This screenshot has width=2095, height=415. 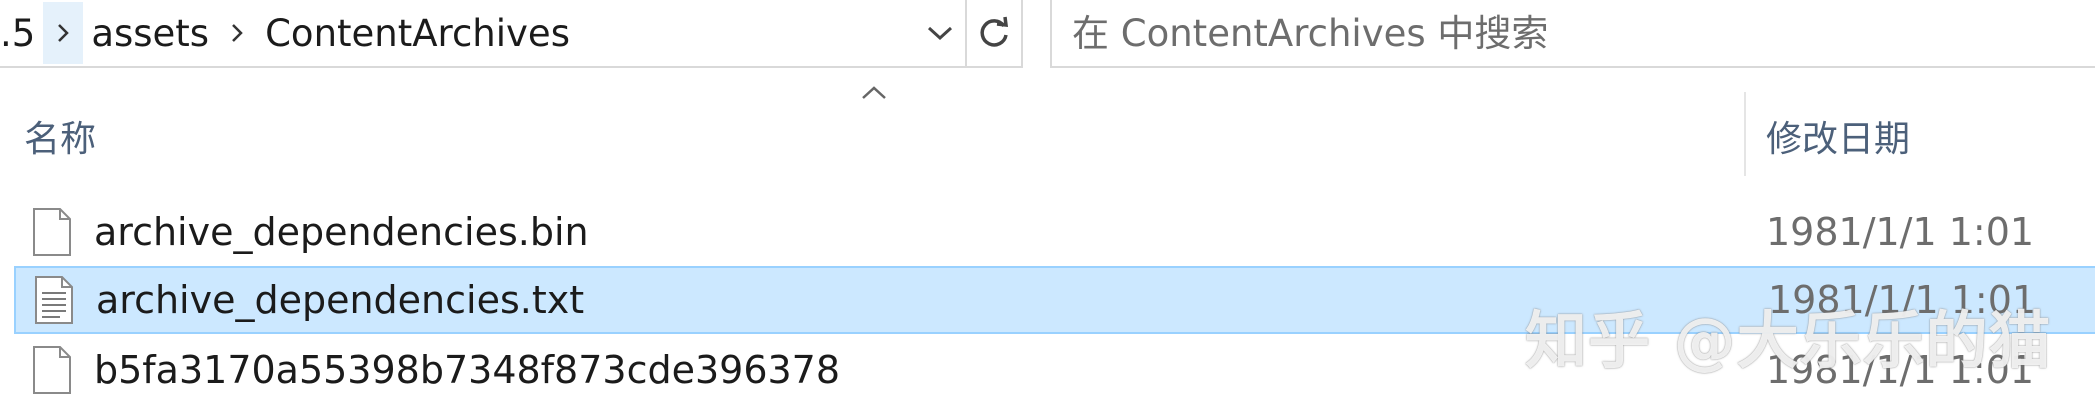 I want to click on breadcrumb-content-archives: ContentArchives, so click(x=417, y=33).